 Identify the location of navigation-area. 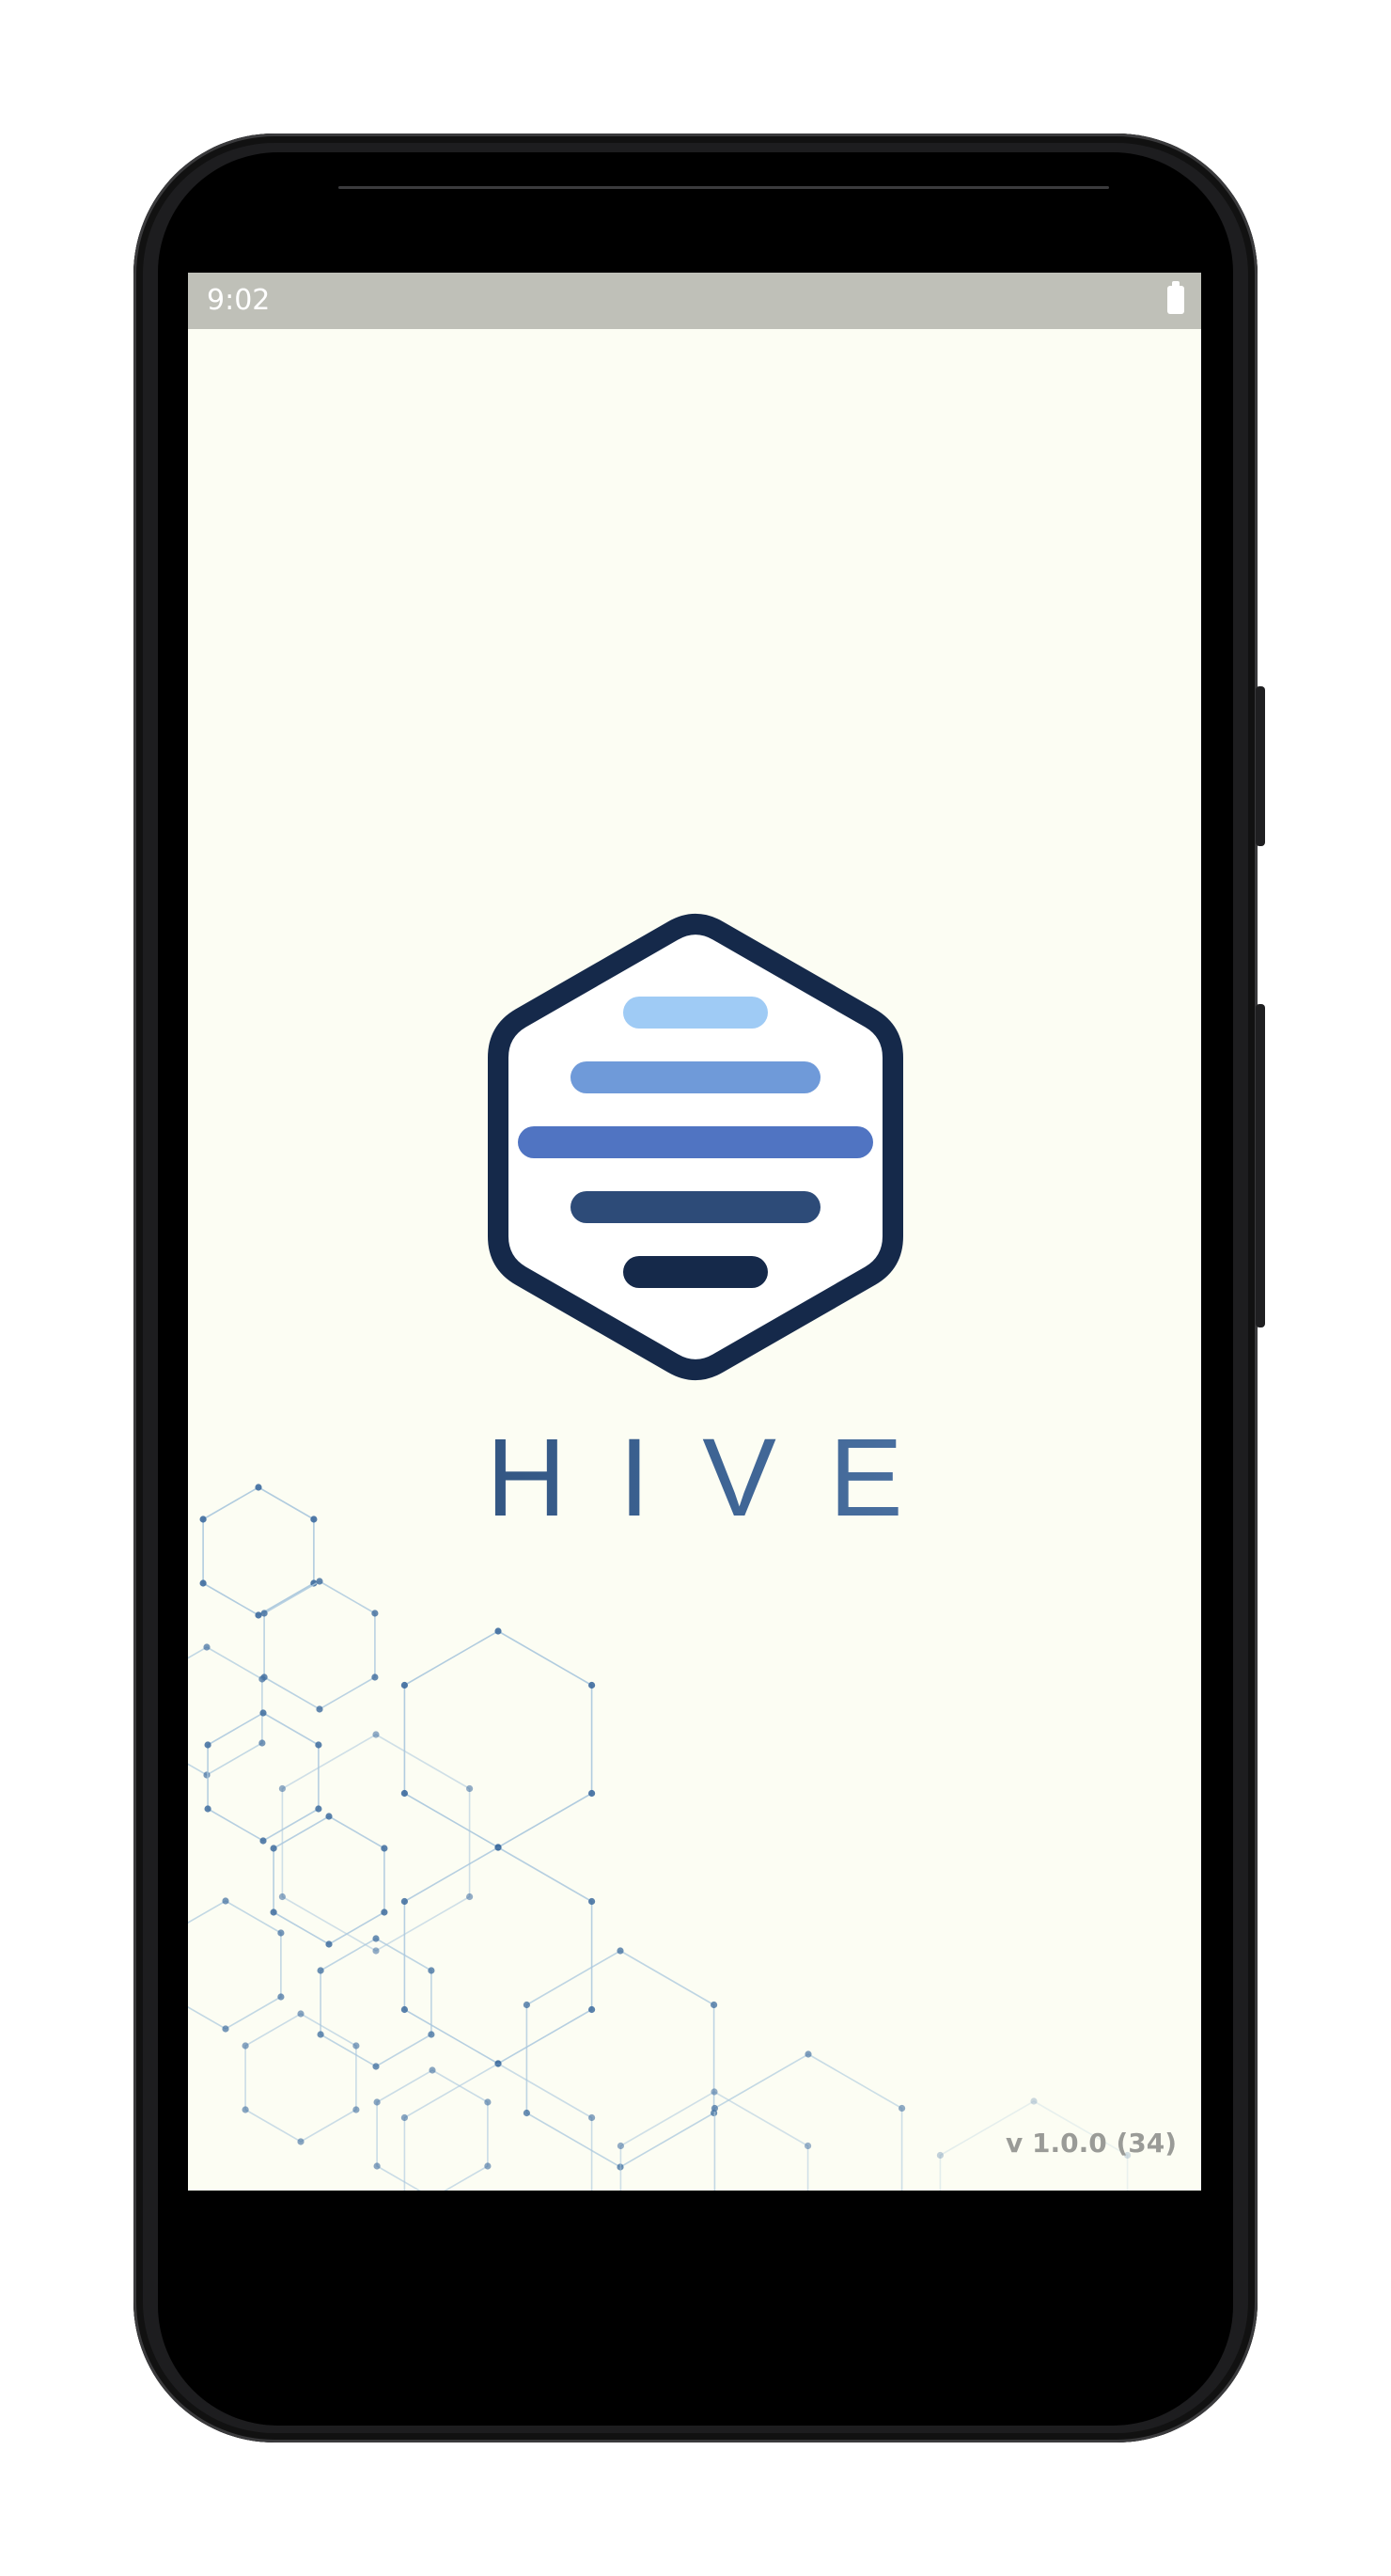
(695, 2262).